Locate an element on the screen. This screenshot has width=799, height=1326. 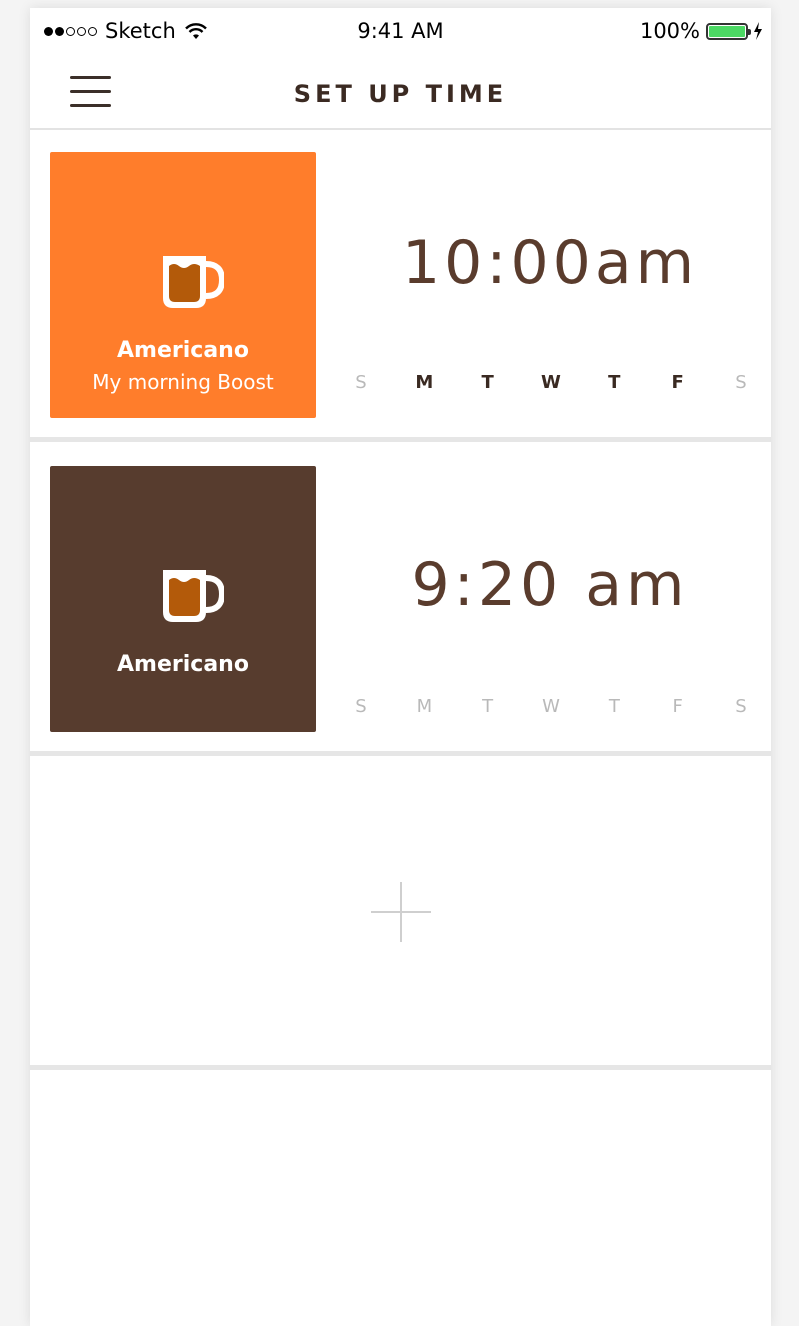
page-title: SET UP TIME is located at coordinates (400, 94).